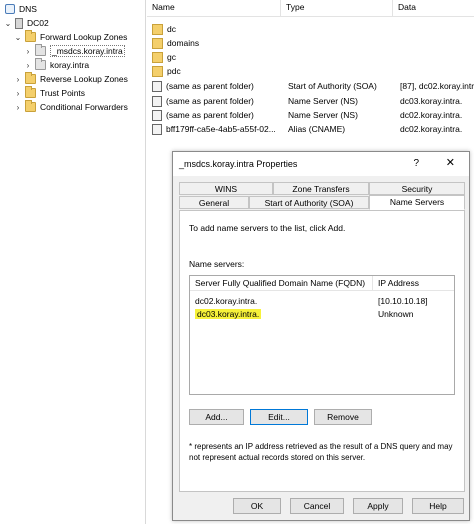  I want to click on tree-node-msdcs: › _msdcs.koray.intra, so click(74, 51).